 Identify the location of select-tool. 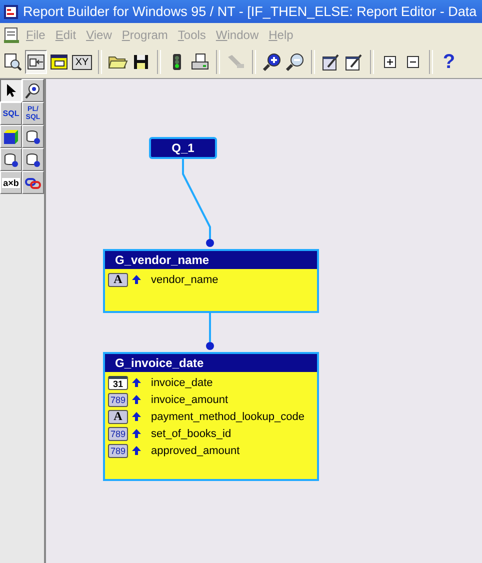
(11, 90).